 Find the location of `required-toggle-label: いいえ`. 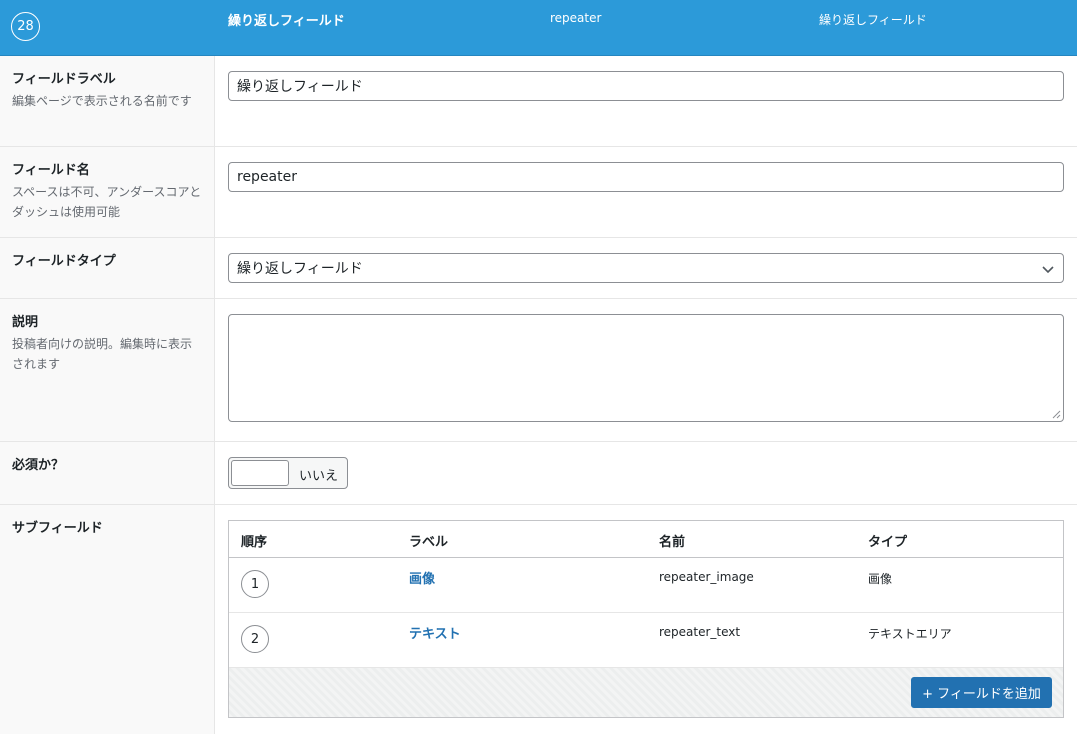

required-toggle-label: いいえ is located at coordinates (319, 476).